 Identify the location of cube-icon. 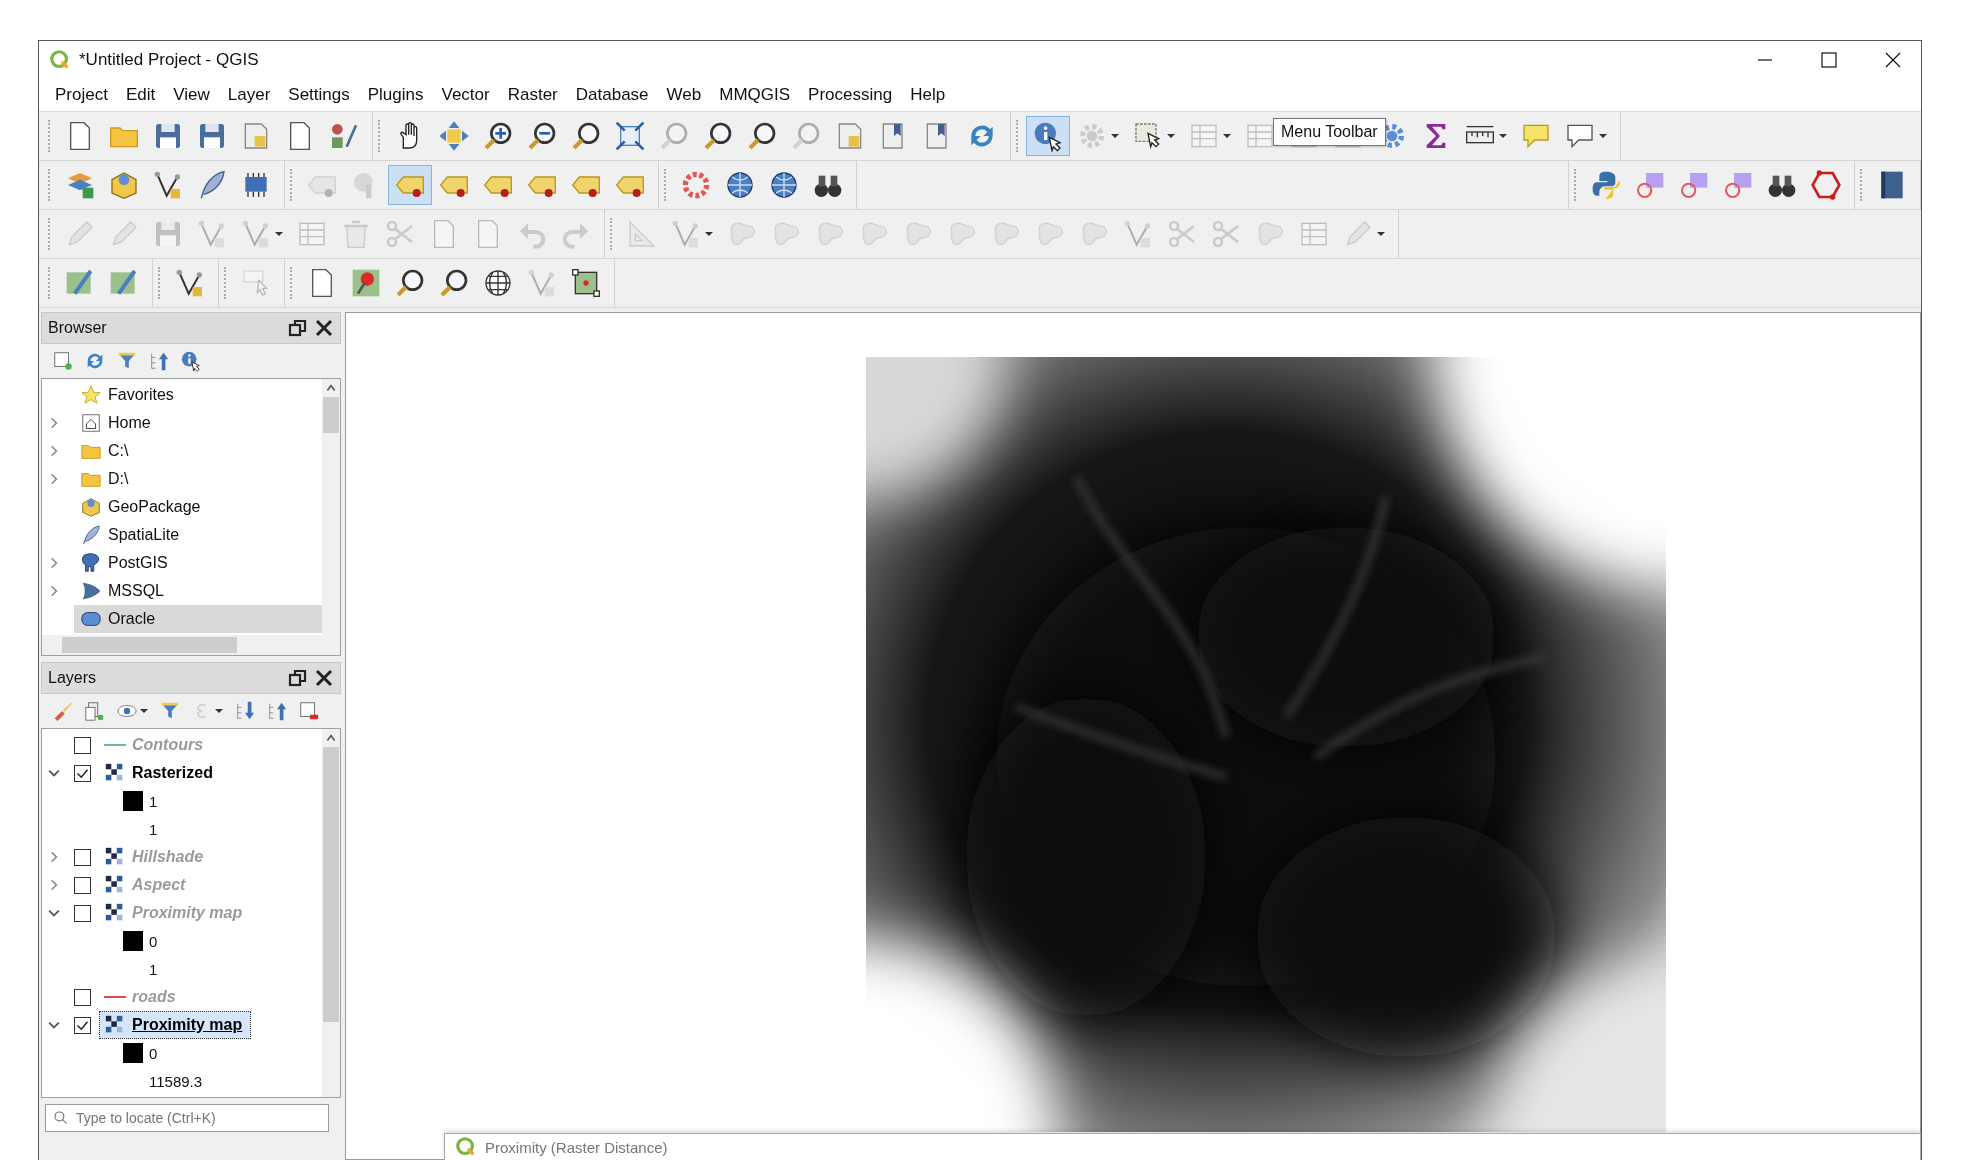
(91, 507).